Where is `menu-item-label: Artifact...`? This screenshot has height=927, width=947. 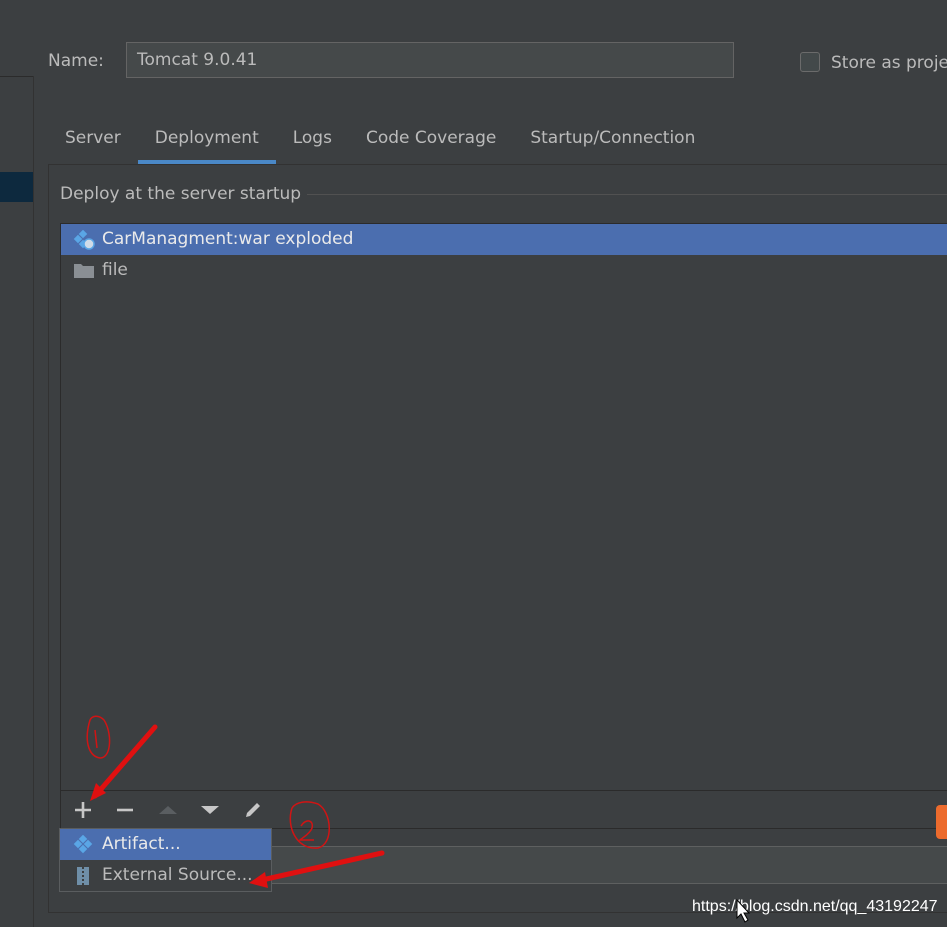
menu-item-label: Artifact... is located at coordinates (141, 844).